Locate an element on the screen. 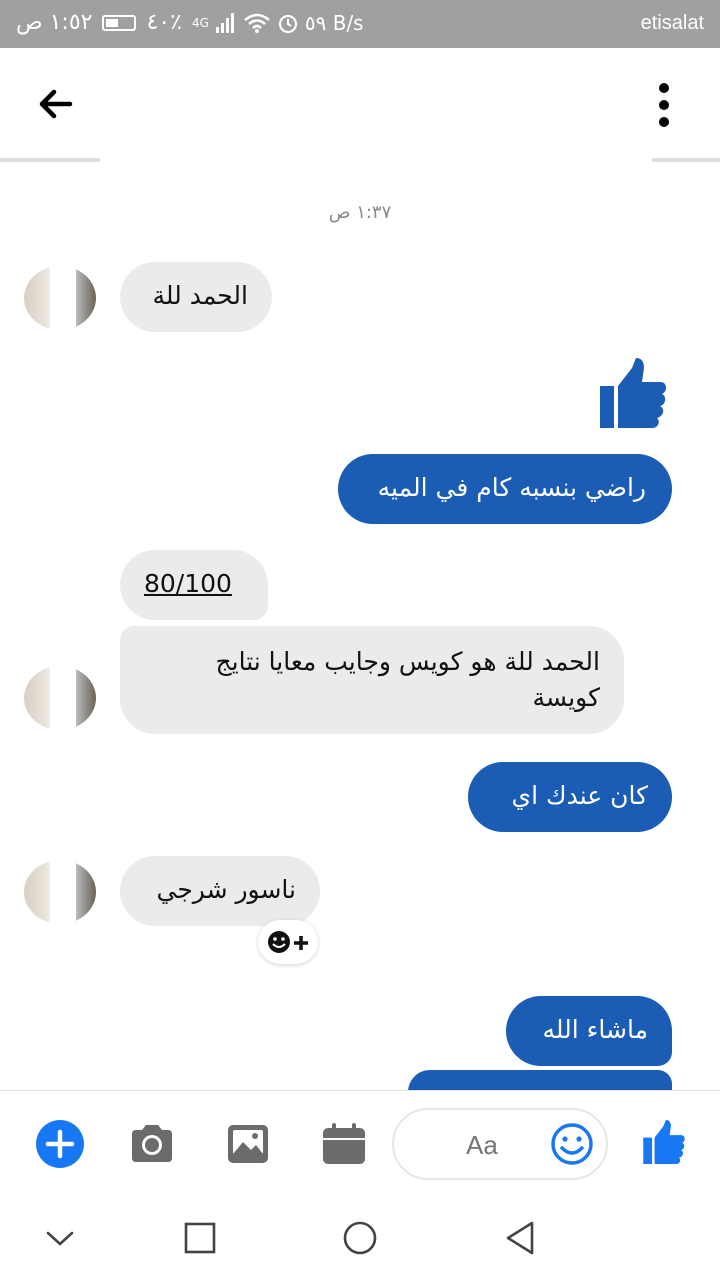 This screenshot has height=1280, width=720. carrier-name: etisalat is located at coordinates (672, 23).